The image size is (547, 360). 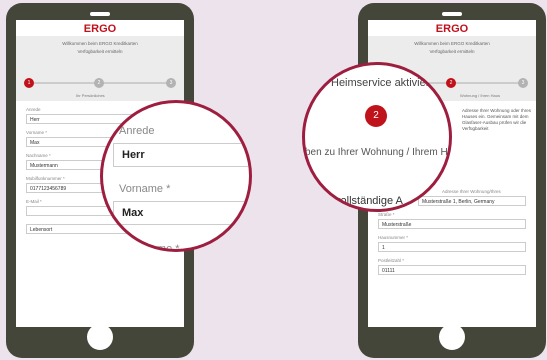 What do you see at coordinates (29, 83) in the screenshot?
I see `step-1: 1` at bounding box center [29, 83].